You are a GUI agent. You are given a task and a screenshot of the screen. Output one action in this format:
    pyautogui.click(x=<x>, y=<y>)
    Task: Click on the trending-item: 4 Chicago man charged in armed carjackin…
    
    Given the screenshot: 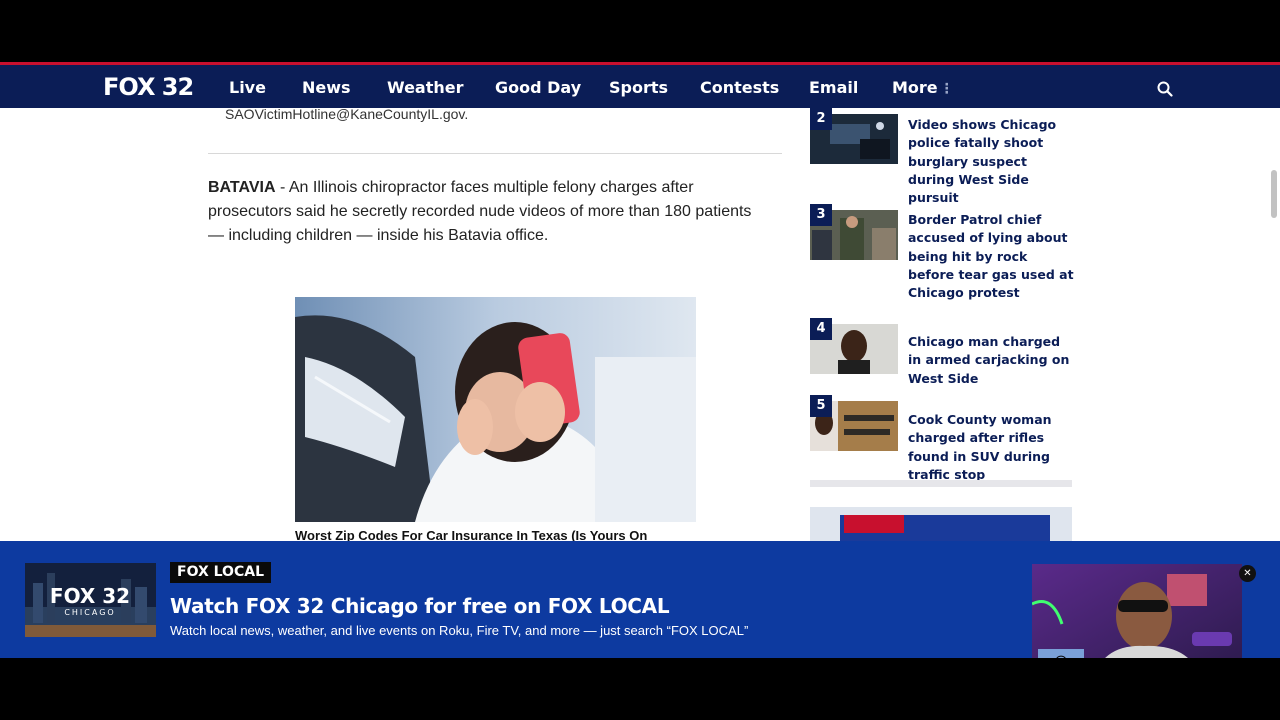 What is the action you would take?
    pyautogui.click(x=945, y=356)
    